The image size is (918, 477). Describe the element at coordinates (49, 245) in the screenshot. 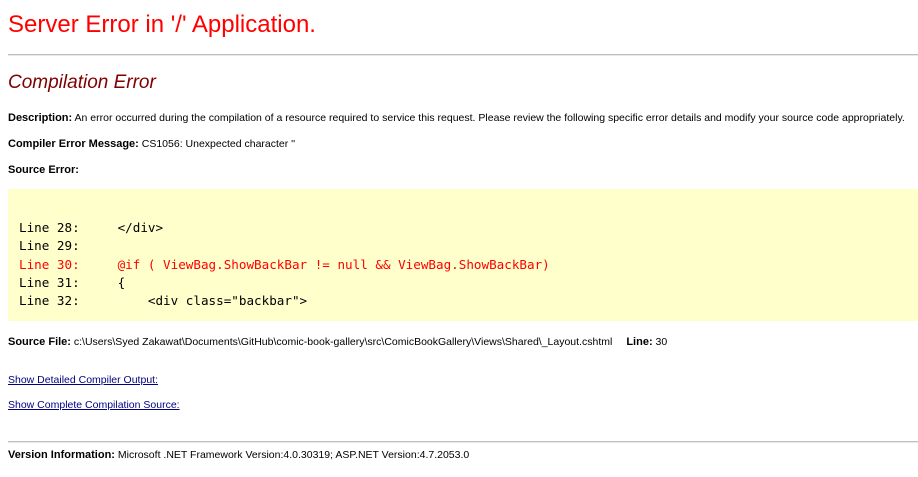

I see `code-line: Line 29:` at that location.